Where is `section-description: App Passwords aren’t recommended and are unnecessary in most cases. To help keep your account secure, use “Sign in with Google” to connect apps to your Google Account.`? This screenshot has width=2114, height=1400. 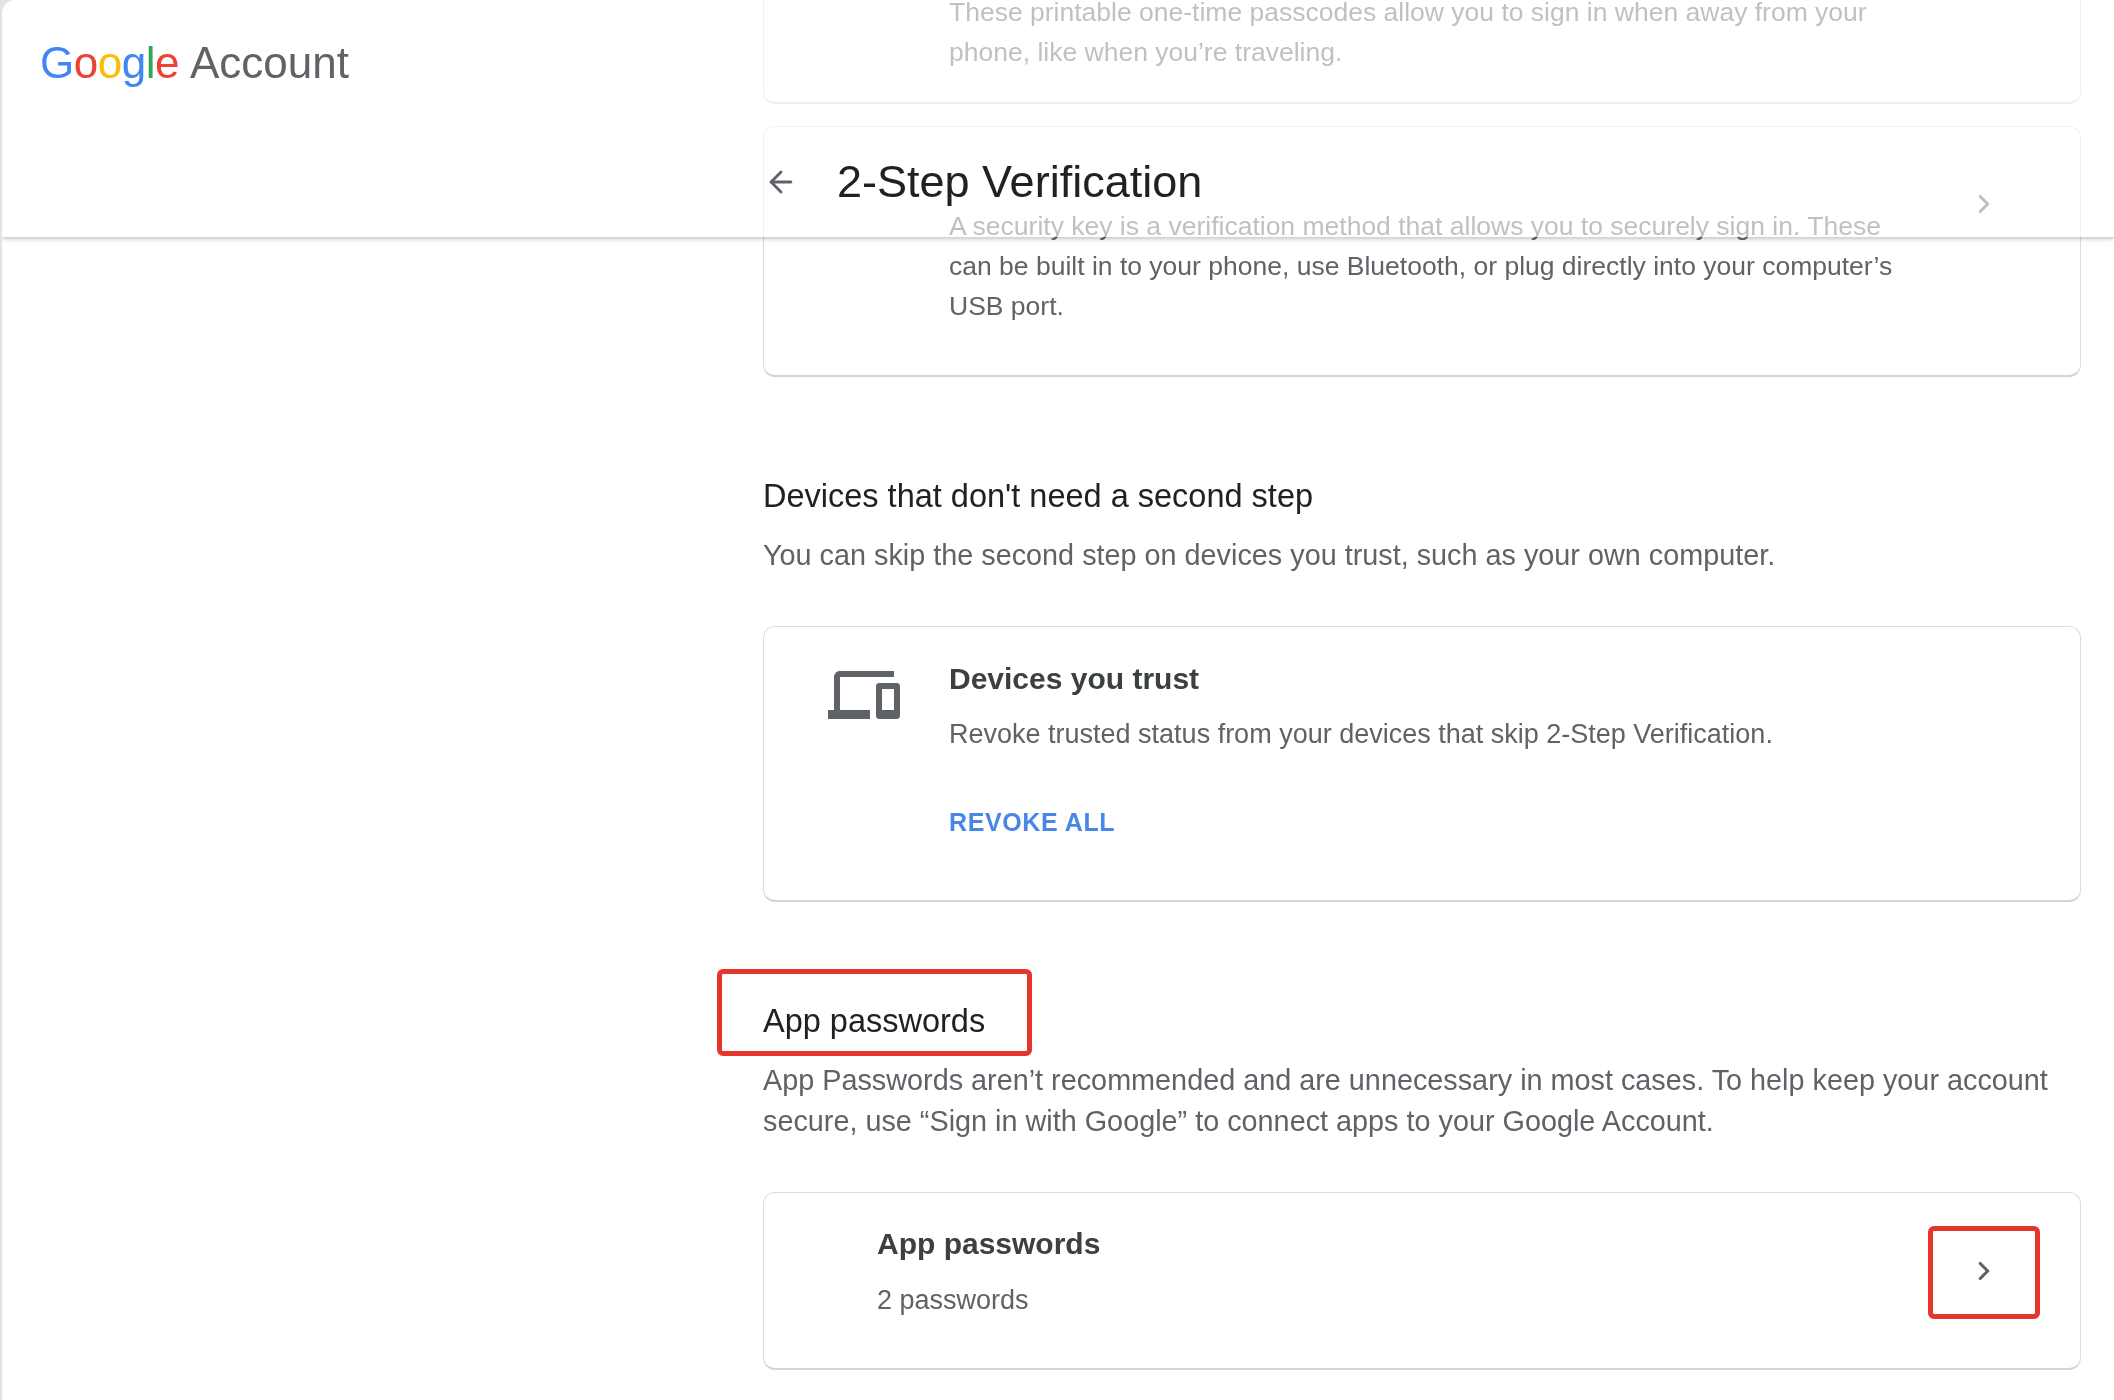
section-description: App Passwords aren’t recommended and are unnecessary in most cases. To help keep your account secure, use “Sign in with Google” to connect apps to your Google Account. is located at coordinates (1406, 1101).